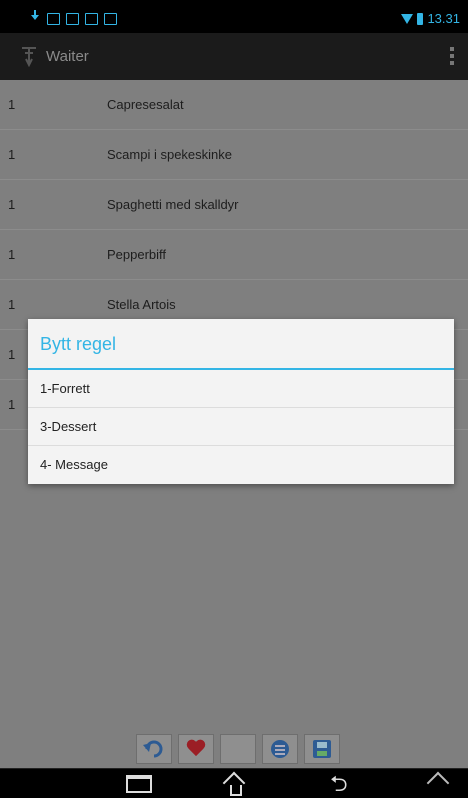  I want to click on undo-button, so click(154, 749).